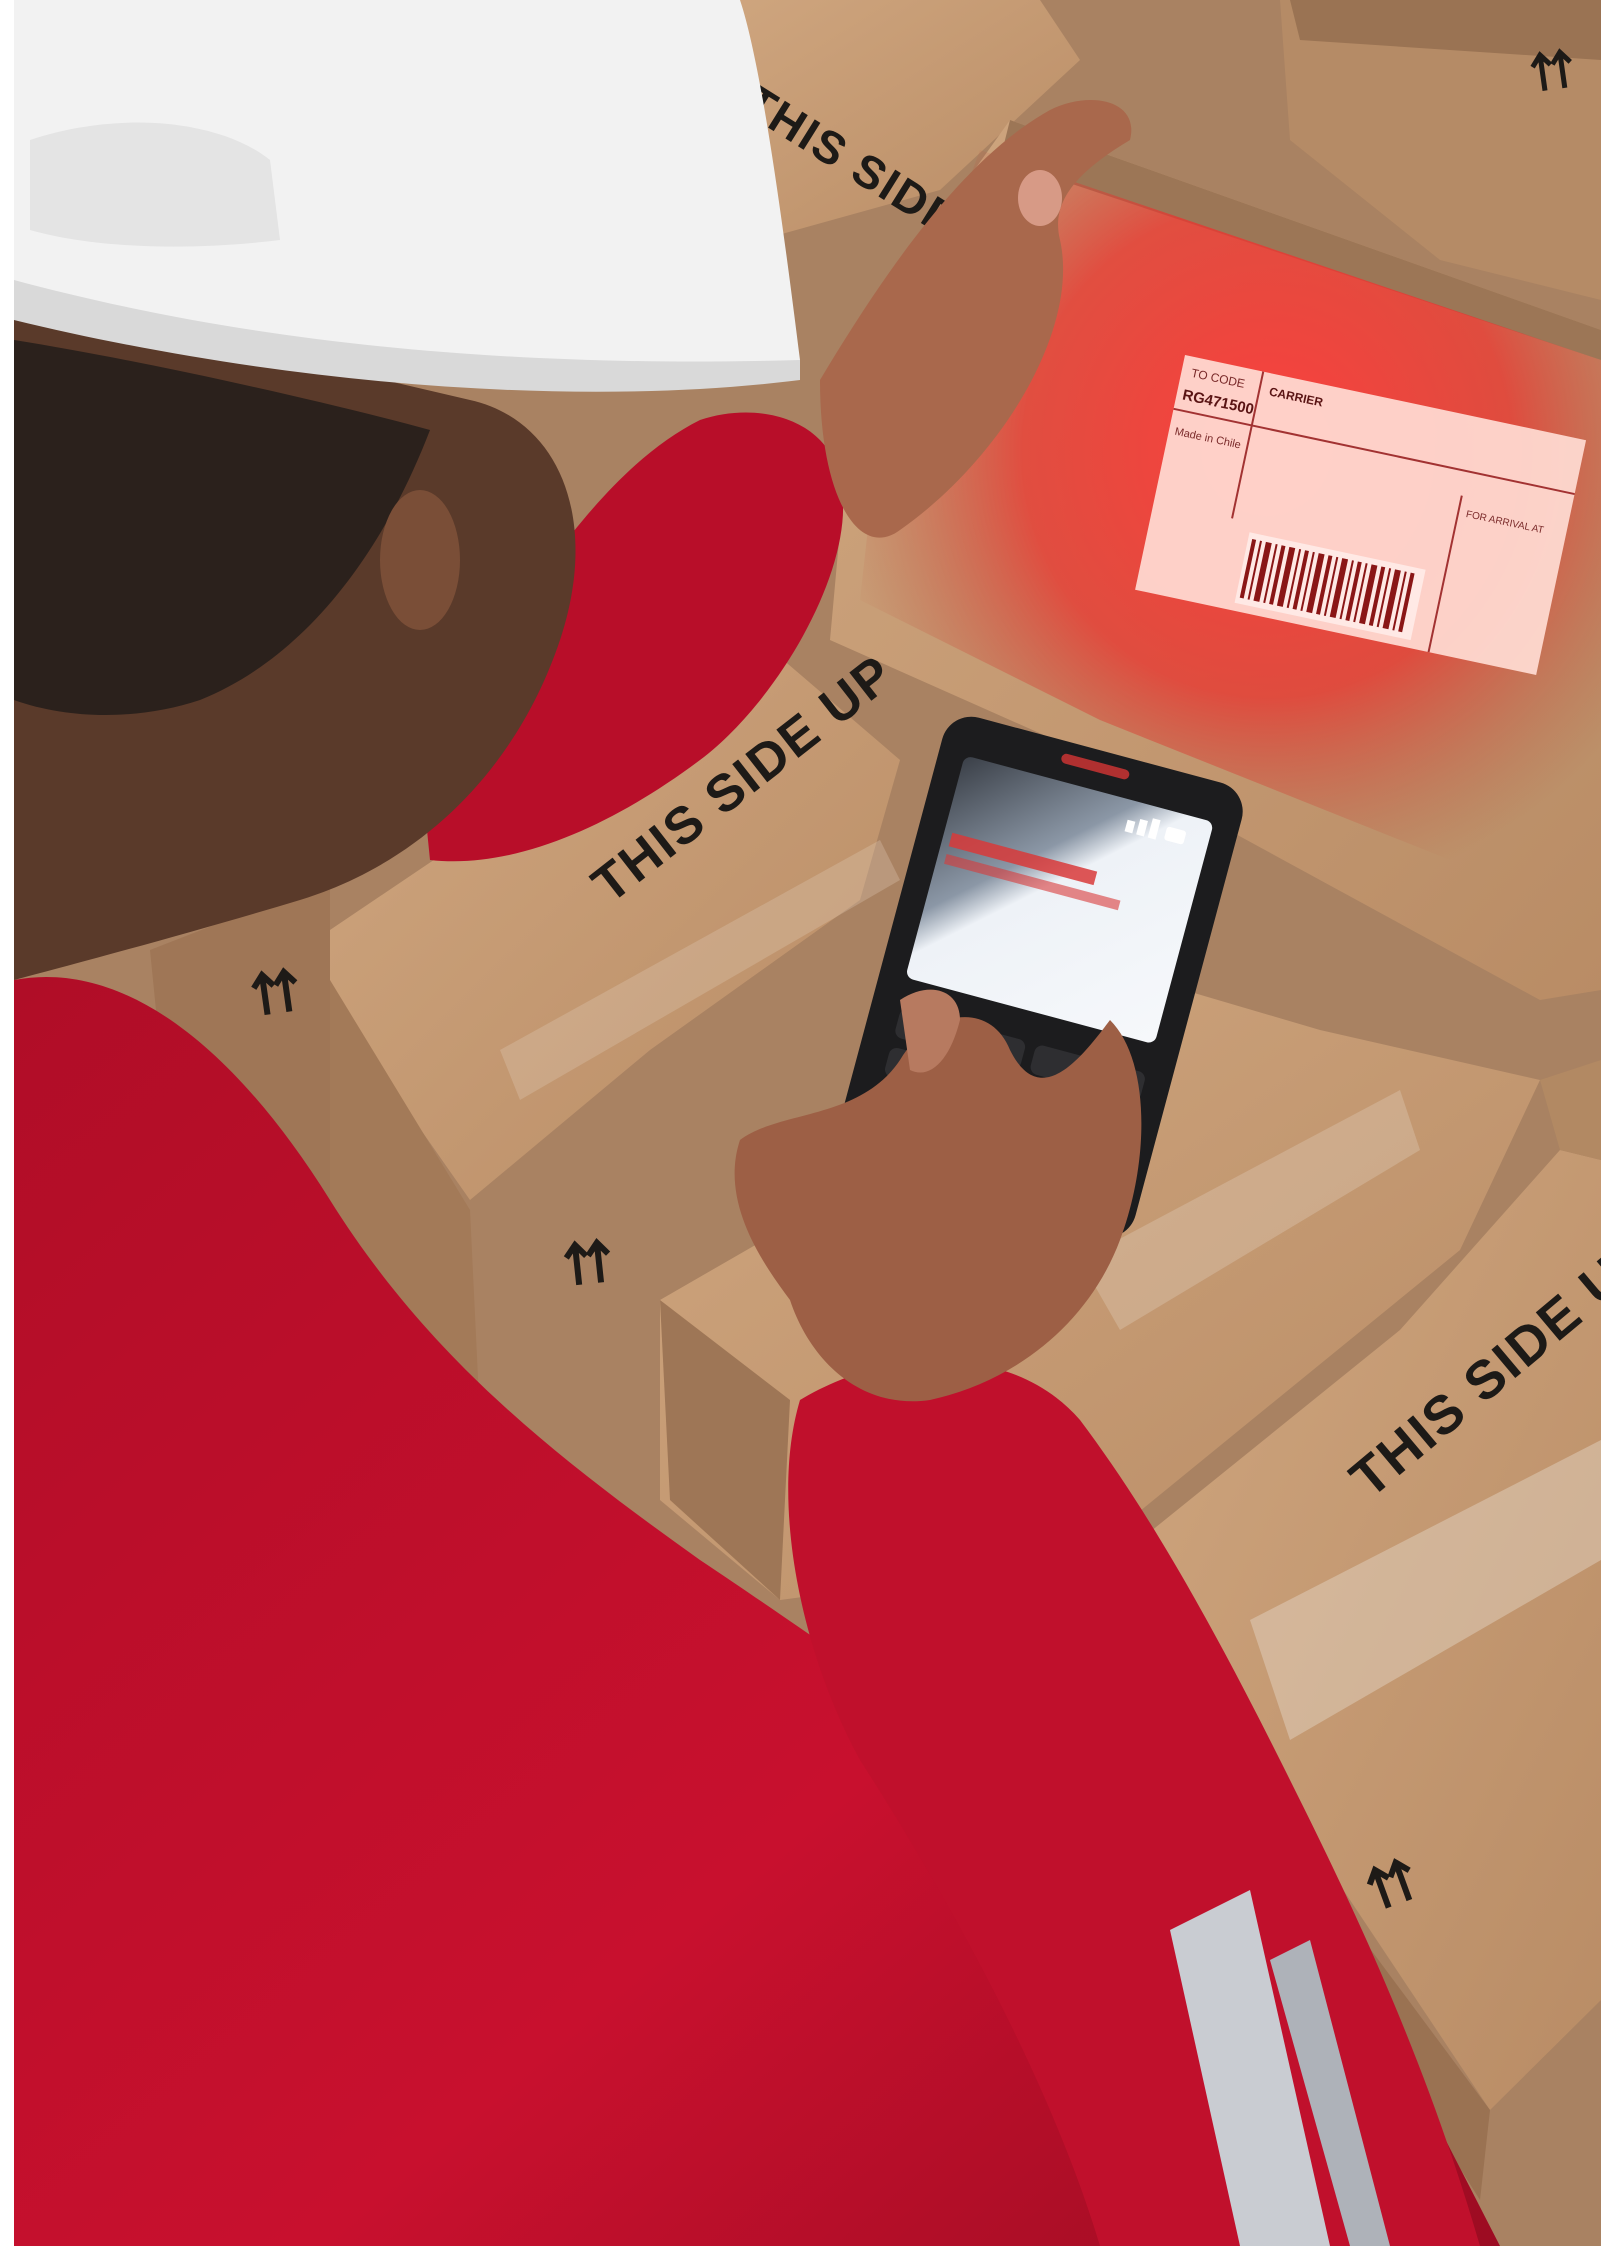  What do you see at coordinates (420, 560) in the screenshot?
I see `worker-ear` at bounding box center [420, 560].